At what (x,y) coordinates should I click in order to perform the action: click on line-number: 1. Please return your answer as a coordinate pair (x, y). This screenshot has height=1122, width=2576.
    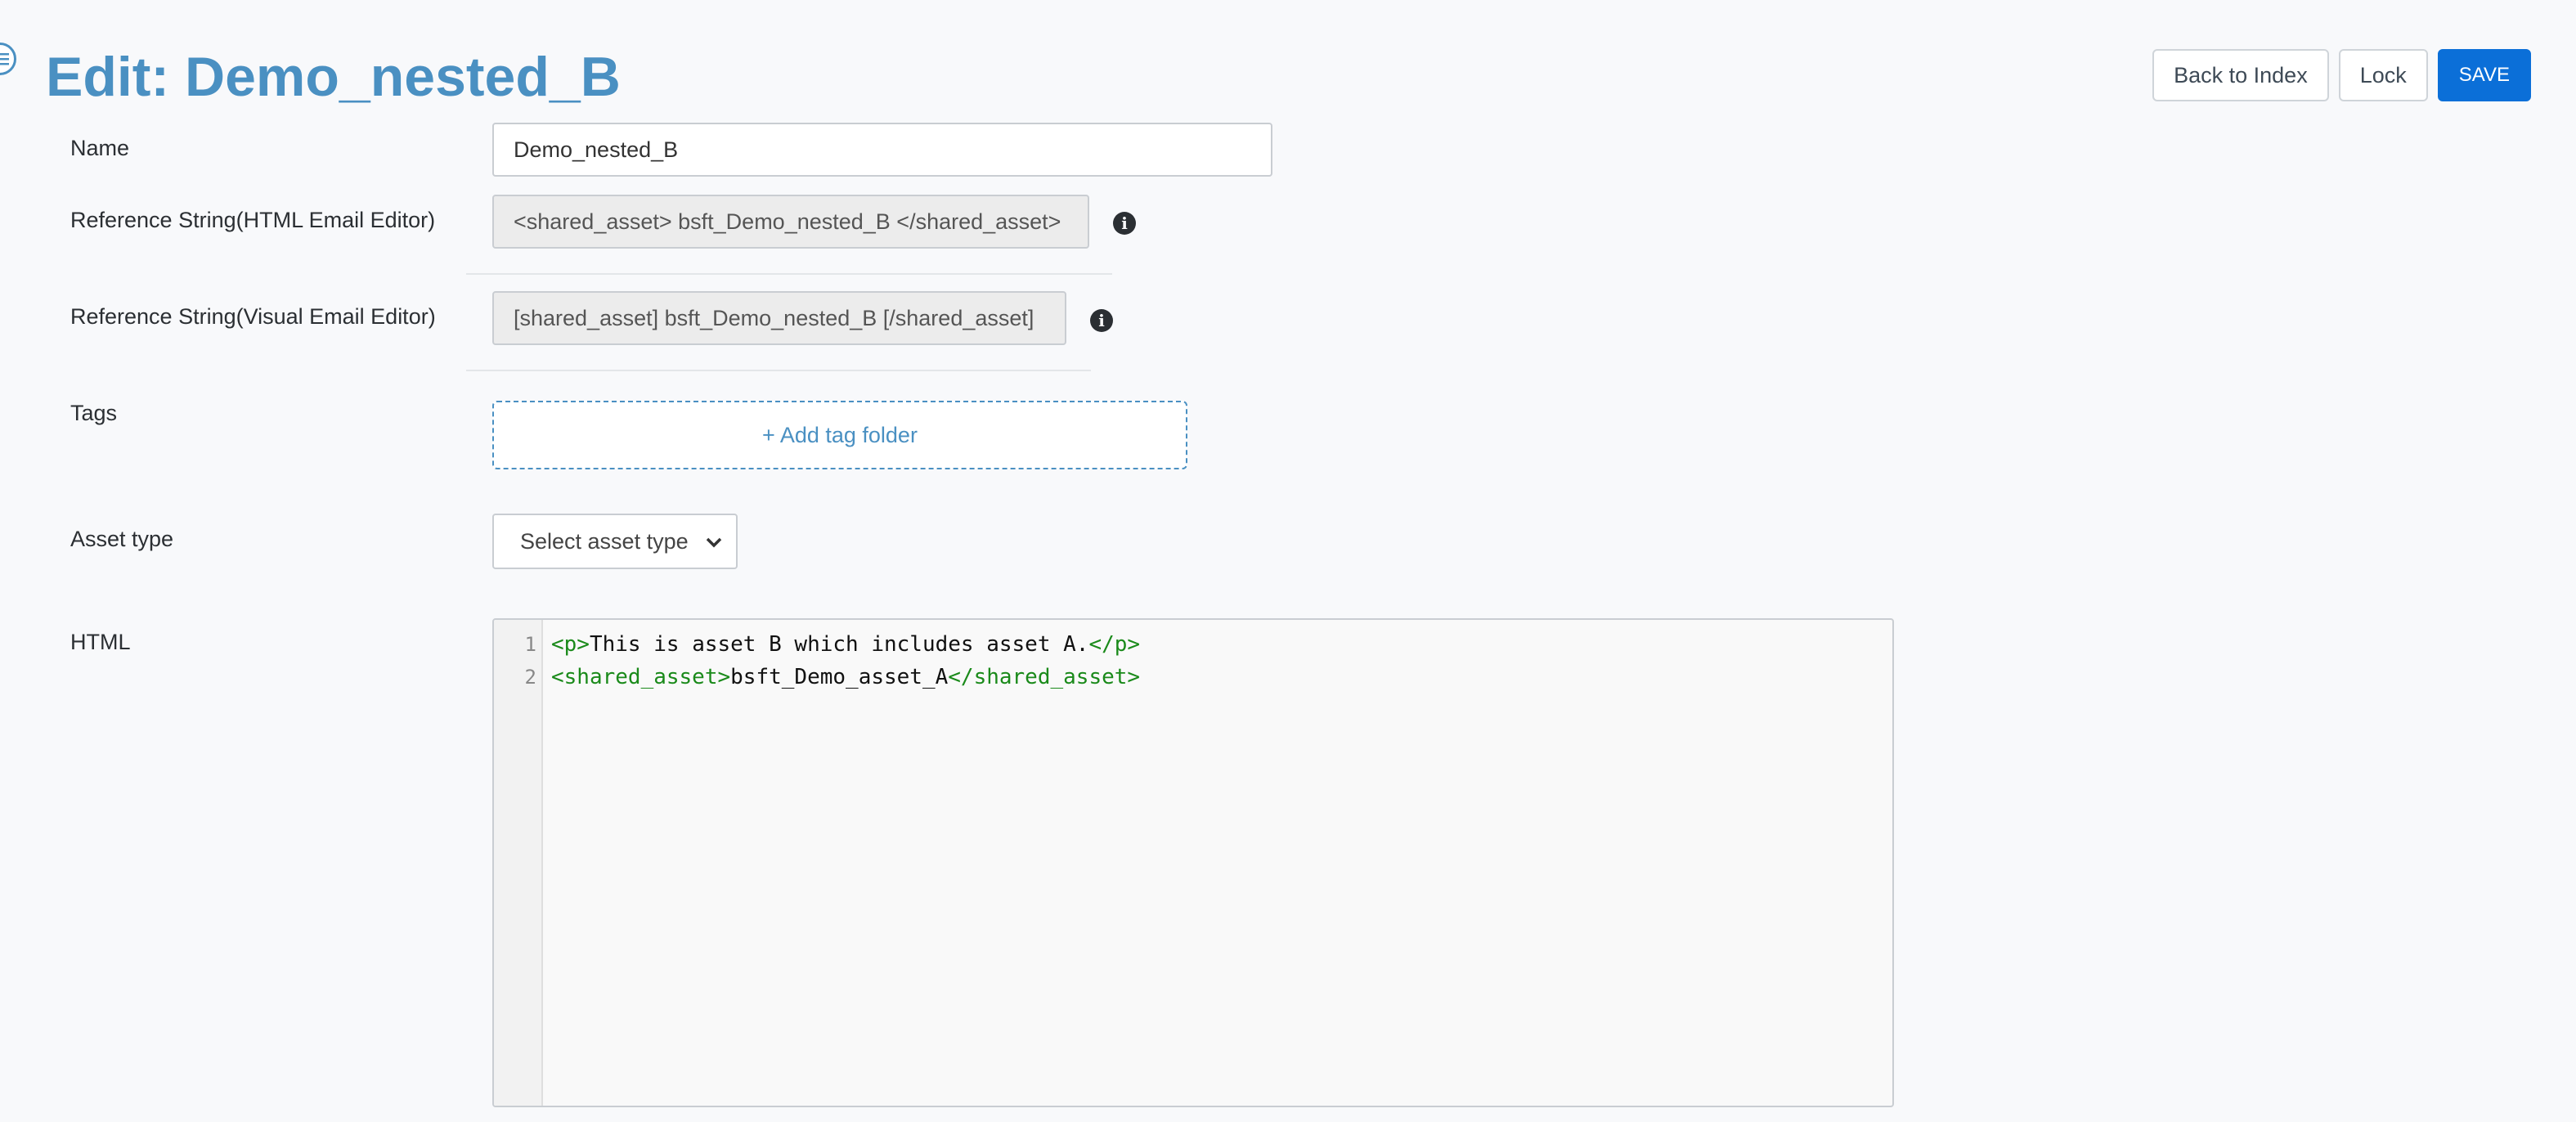
    Looking at the image, I should click on (530, 644).